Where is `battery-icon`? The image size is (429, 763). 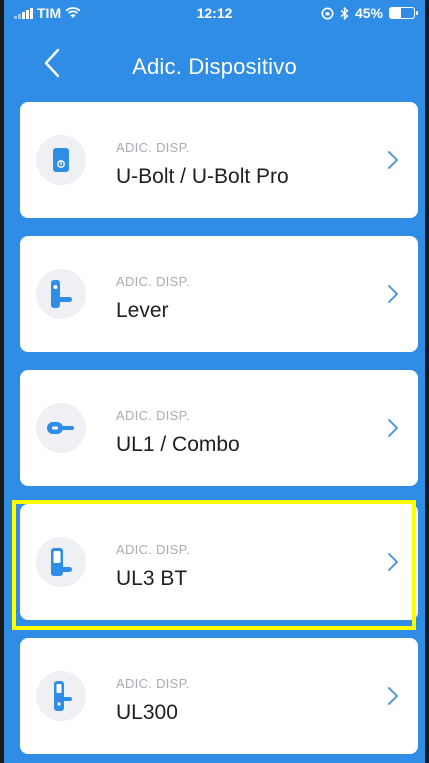
battery-icon is located at coordinates (403, 13).